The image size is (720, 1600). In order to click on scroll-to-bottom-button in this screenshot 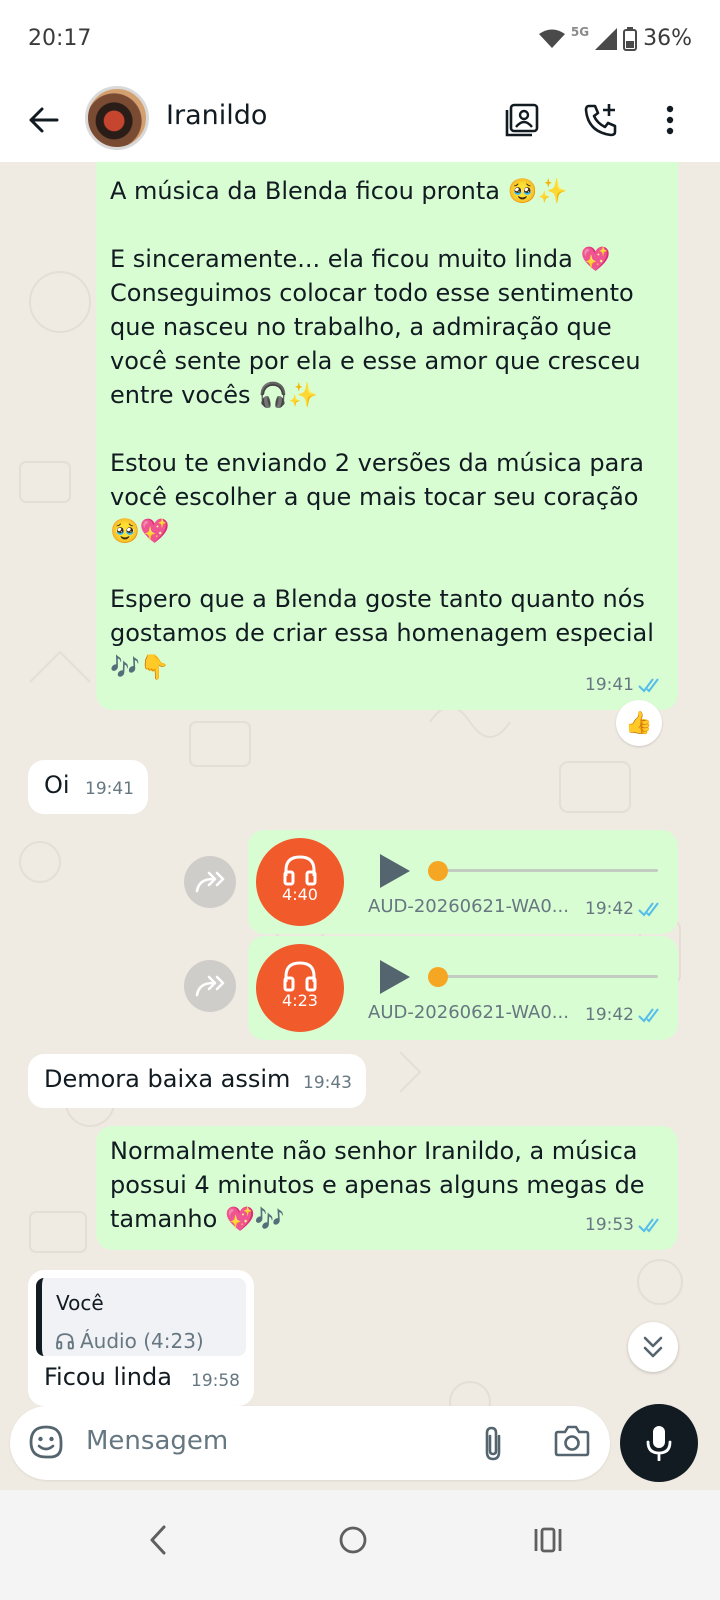, I will do `click(653, 1347)`.